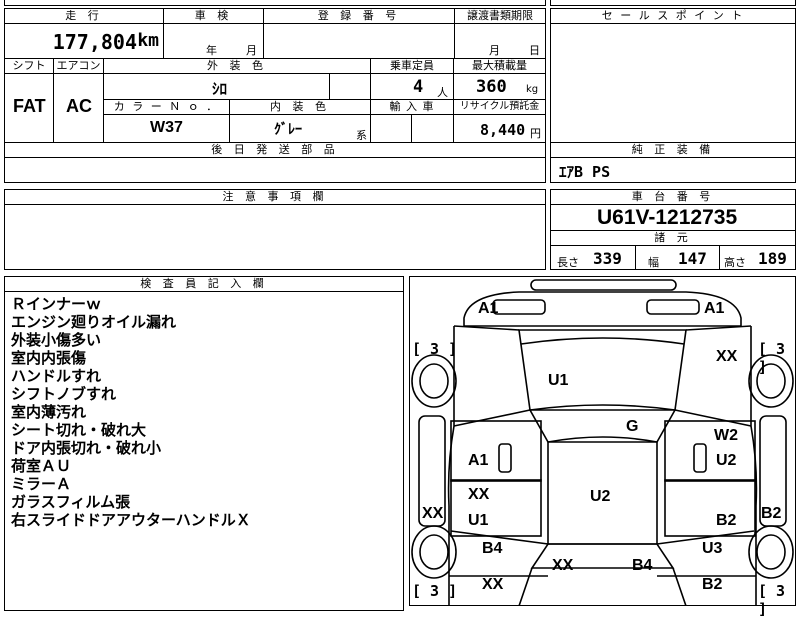 This screenshot has width=800, height=618. Describe the element at coordinates (735, 262) in the screenshot. I see `specs-height-label: 高さ` at that location.